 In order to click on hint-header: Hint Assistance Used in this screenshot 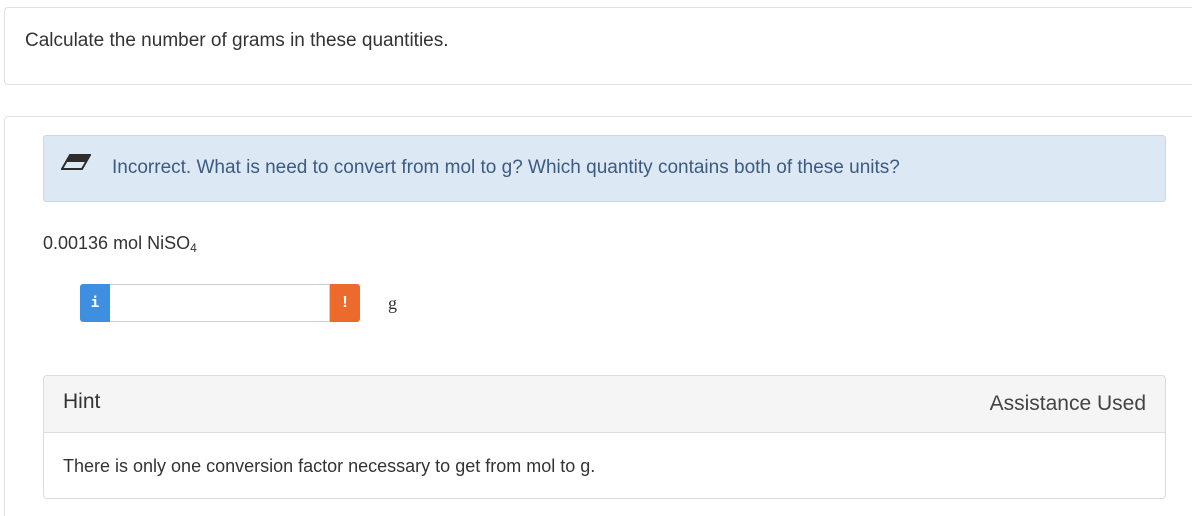, I will do `click(604, 404)`.